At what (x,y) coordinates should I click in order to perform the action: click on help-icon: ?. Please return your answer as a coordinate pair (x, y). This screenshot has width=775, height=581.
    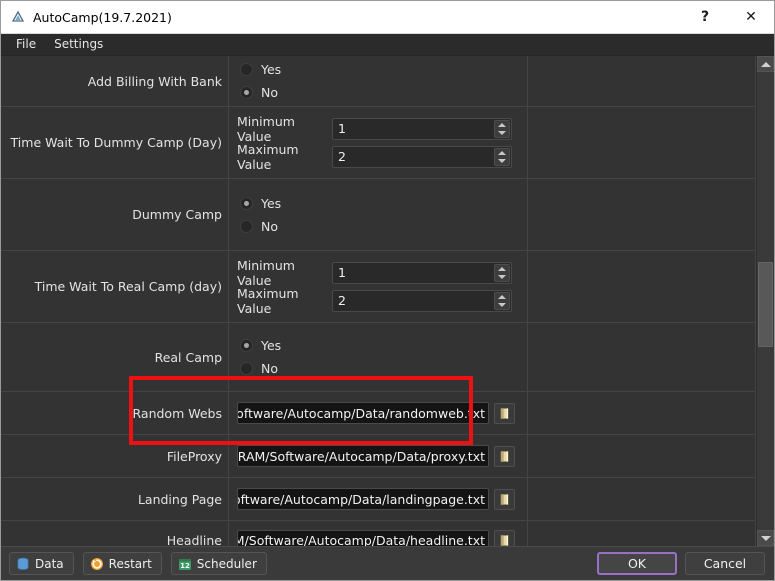
    Looking at the image, I should click on (705, 17).